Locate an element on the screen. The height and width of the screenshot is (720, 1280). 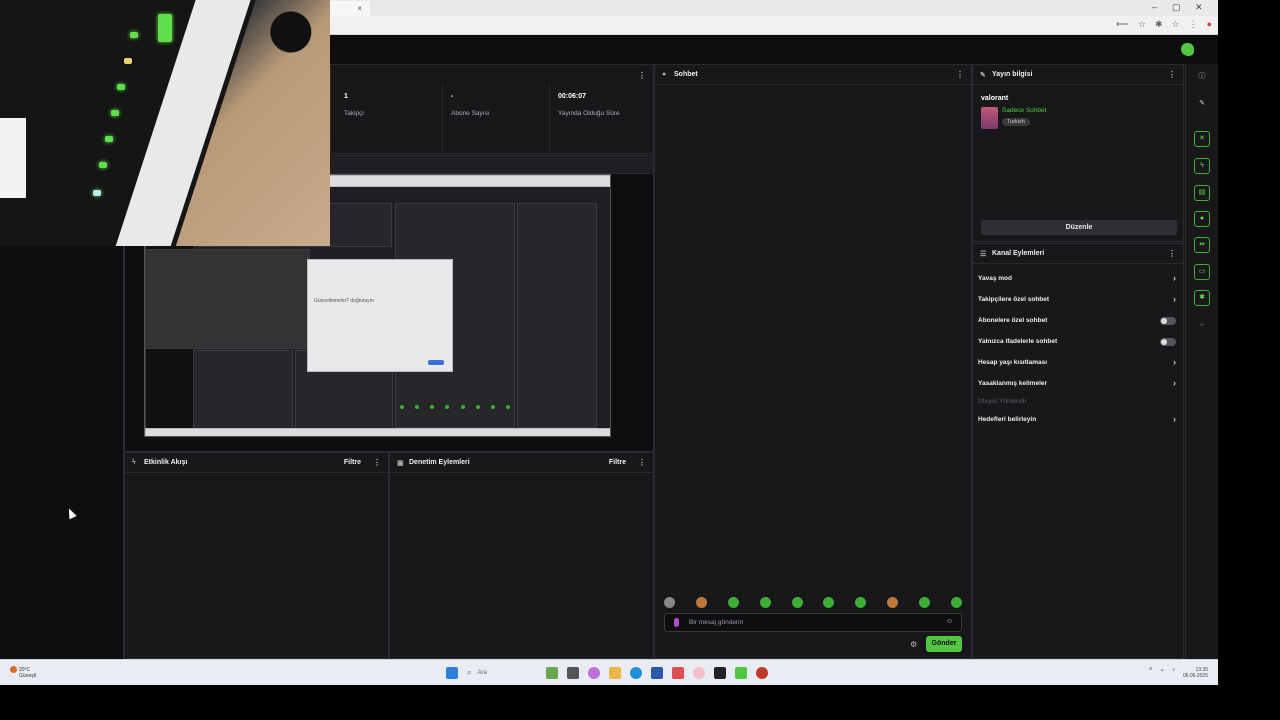
stream-info-menu-icon: ⋮ is located at coordinates (1172, 74).